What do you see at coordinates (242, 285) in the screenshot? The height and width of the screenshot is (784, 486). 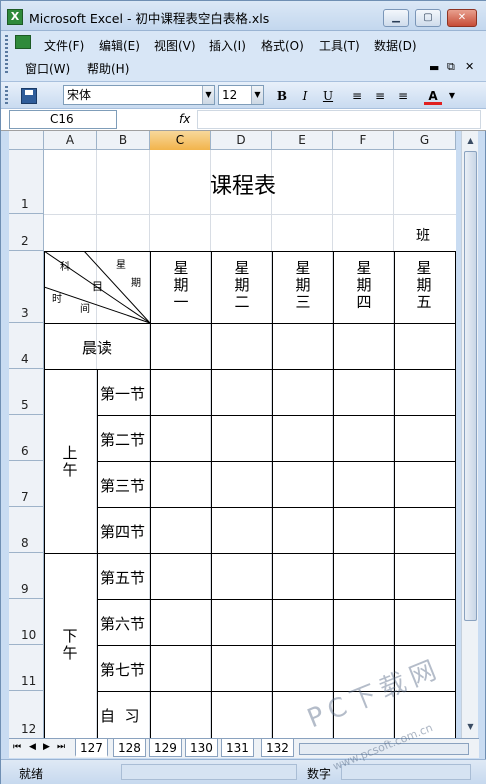 I see `day-header-tuesday: 星 期 二` at bounding box center [242, 285].